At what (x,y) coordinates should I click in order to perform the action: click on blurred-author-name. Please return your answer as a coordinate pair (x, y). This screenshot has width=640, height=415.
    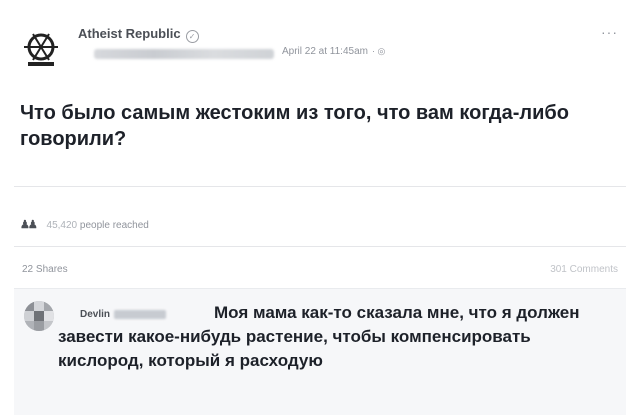
    Looking at the image, I should click on (184, 54).